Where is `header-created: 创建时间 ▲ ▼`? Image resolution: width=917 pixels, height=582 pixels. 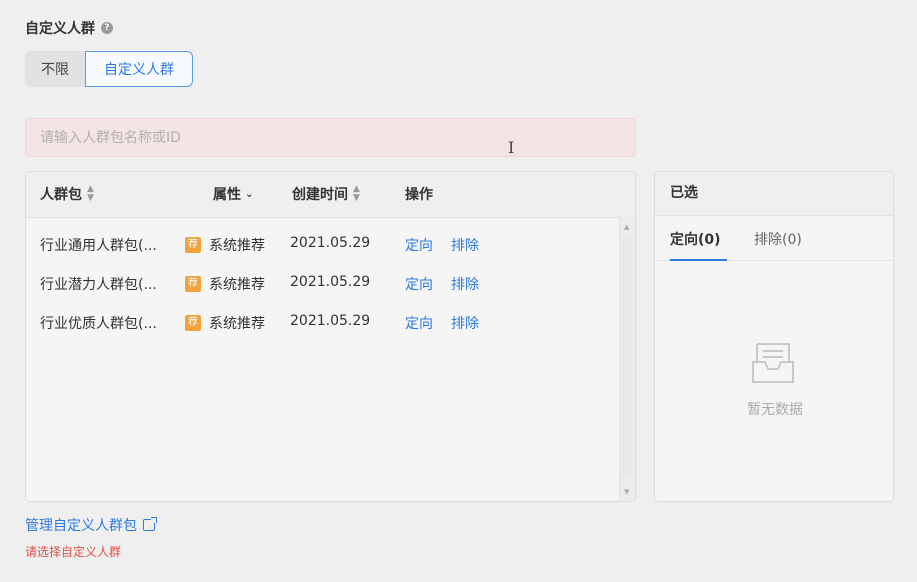
header-created: 创建时间 ▲ ▼ is located at coordinates (326, 194).